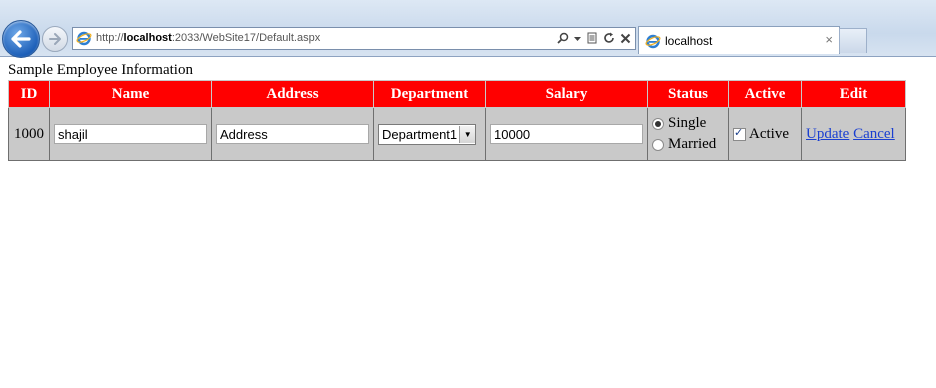 This screenshot has width=936, height=388. Describe the element at coordinates (853, 40) in the screenshot. I see `new-tab-button` at that location.